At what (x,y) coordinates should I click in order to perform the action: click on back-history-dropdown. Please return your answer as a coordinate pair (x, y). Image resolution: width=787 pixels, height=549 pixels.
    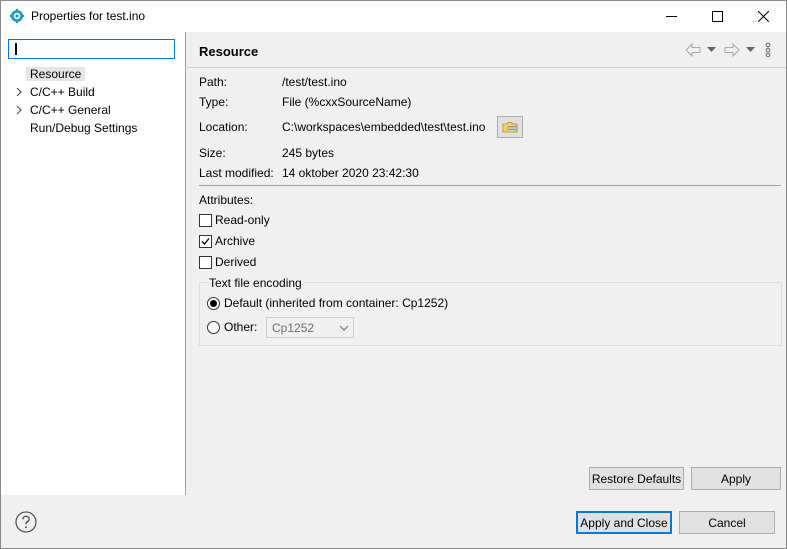
    Looking at the image, I should click on (711, 50).